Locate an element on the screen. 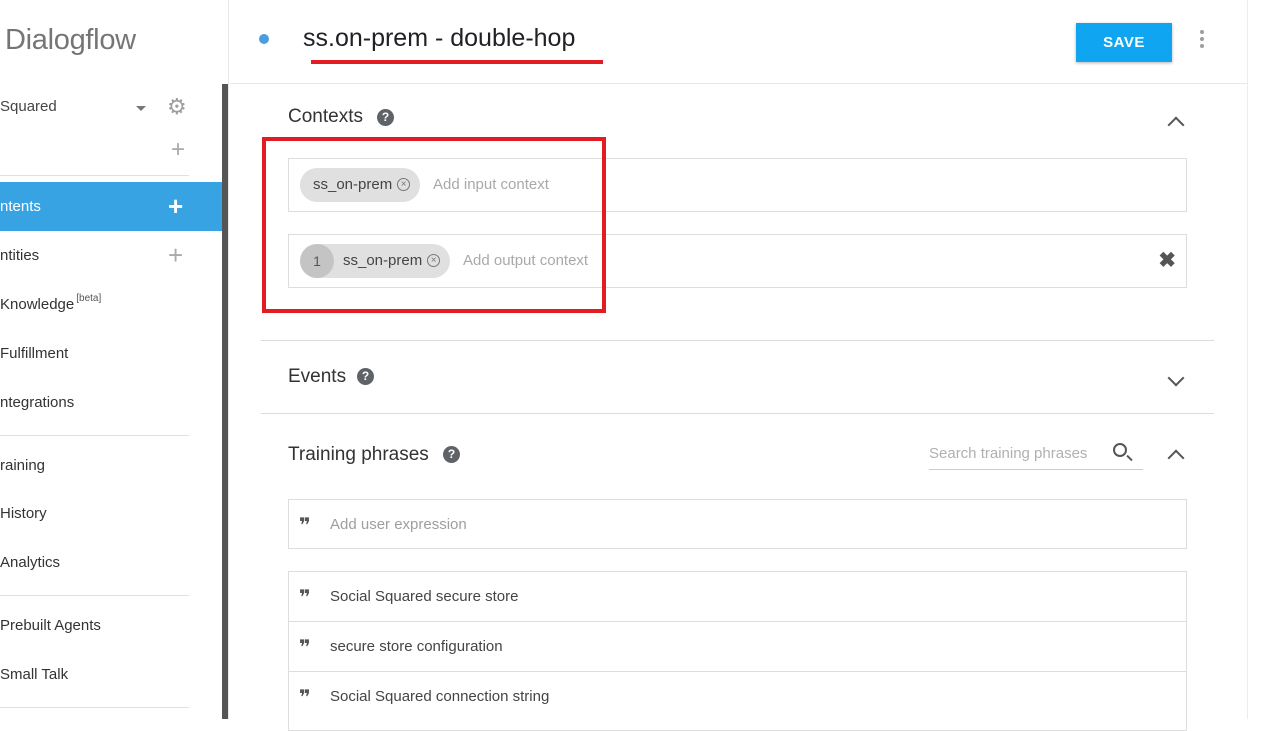 The image size is (1265, 731). chevron-down-icon is located at coordinates (1176, 378).